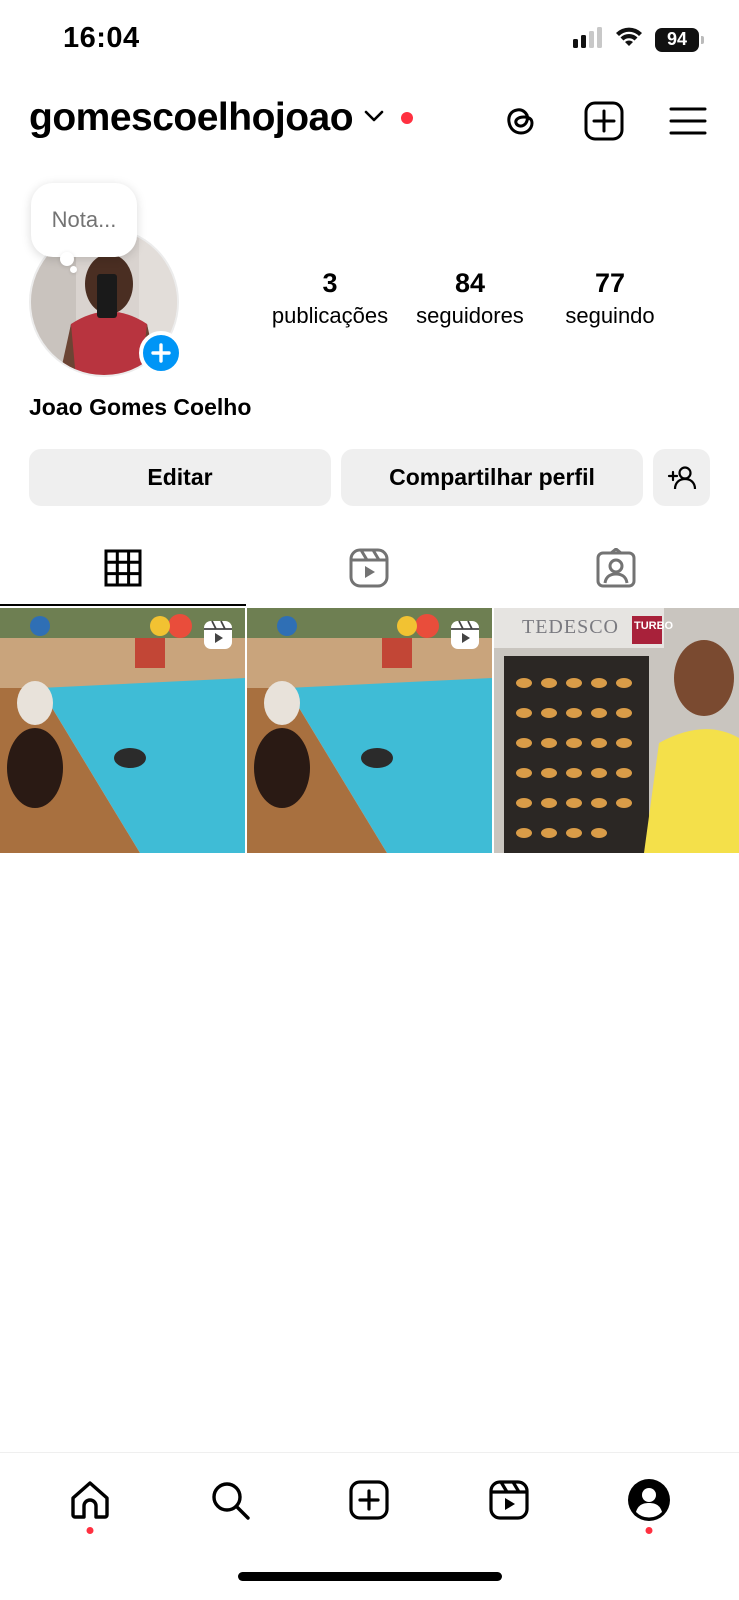 Image resolution: width=739 pixels, height=1600 pixels. I want to click on status-icons: 94, so click(638, 39).